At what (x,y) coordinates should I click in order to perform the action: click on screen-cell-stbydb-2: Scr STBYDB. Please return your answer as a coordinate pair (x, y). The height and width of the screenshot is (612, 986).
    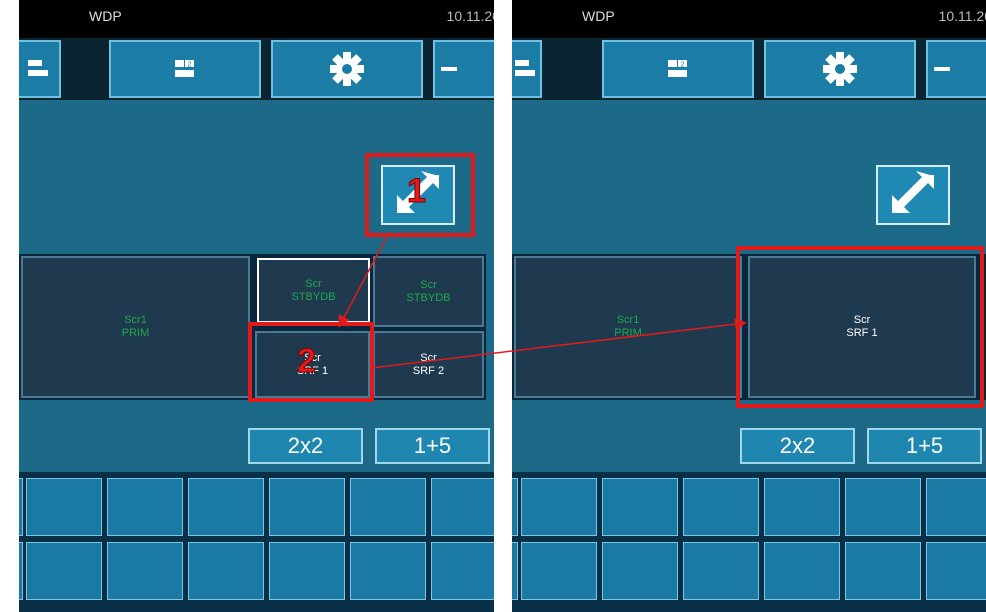
    Looking at the image, I should click on (428, 291).